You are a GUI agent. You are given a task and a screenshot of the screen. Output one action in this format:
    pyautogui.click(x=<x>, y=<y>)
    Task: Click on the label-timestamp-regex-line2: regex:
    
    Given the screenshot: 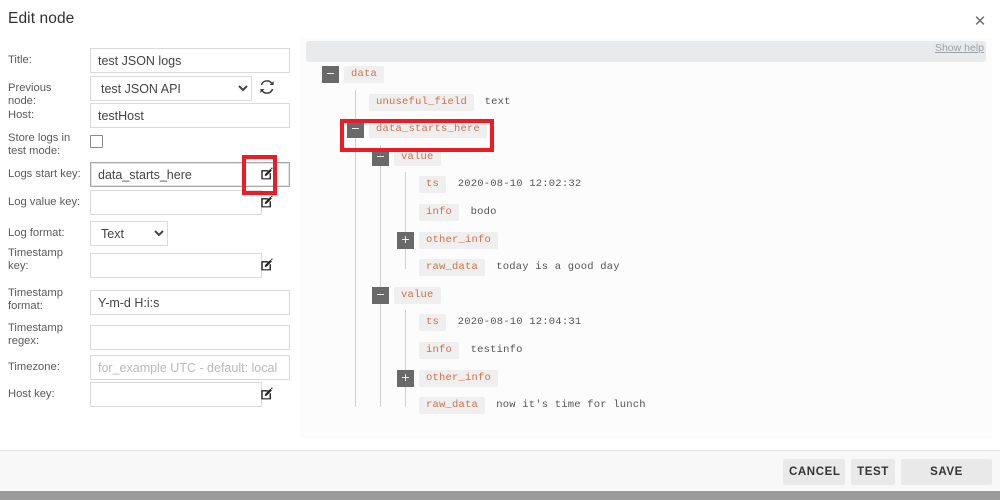 What is the action you would take?
    pyautogui.click(x=24, y=341)
    